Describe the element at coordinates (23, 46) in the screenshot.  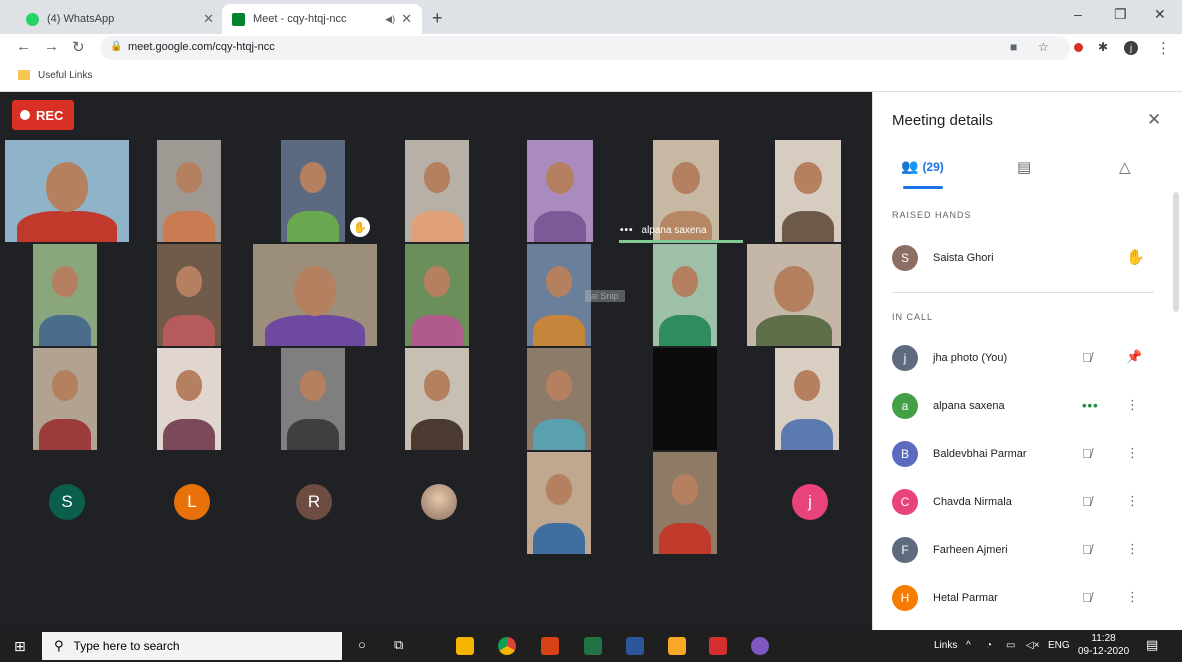
I see `back-button: ←` at that location.